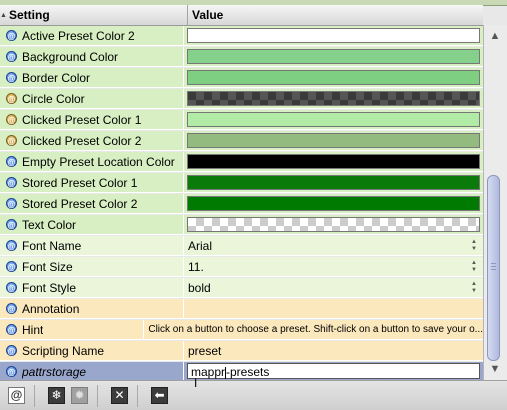  I want to click on attribute-name-cell: @ Font Size, so click(92, 266).